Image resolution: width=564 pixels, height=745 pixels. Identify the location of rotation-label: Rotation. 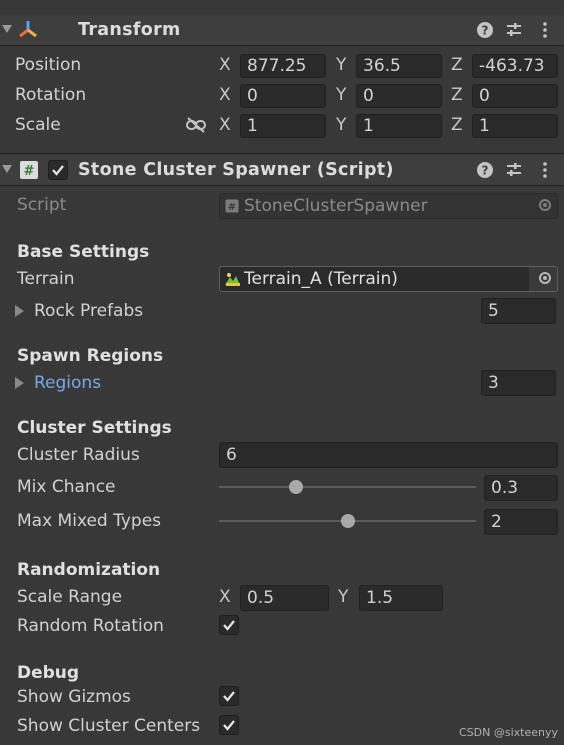
(51, 95).